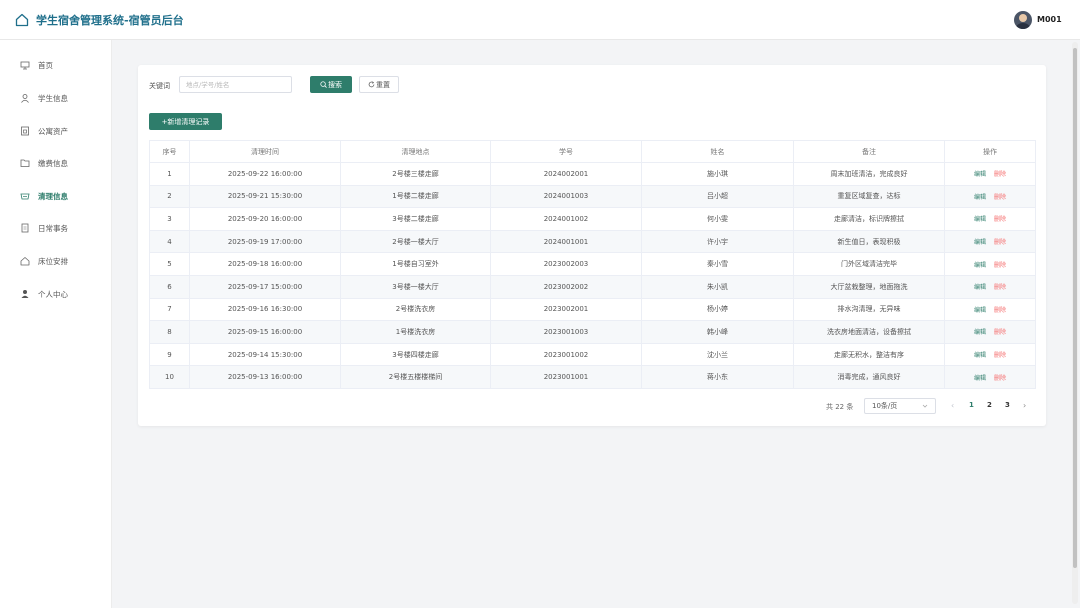  I want to click on sidebar-item-home: 首页, so click(56, 65).